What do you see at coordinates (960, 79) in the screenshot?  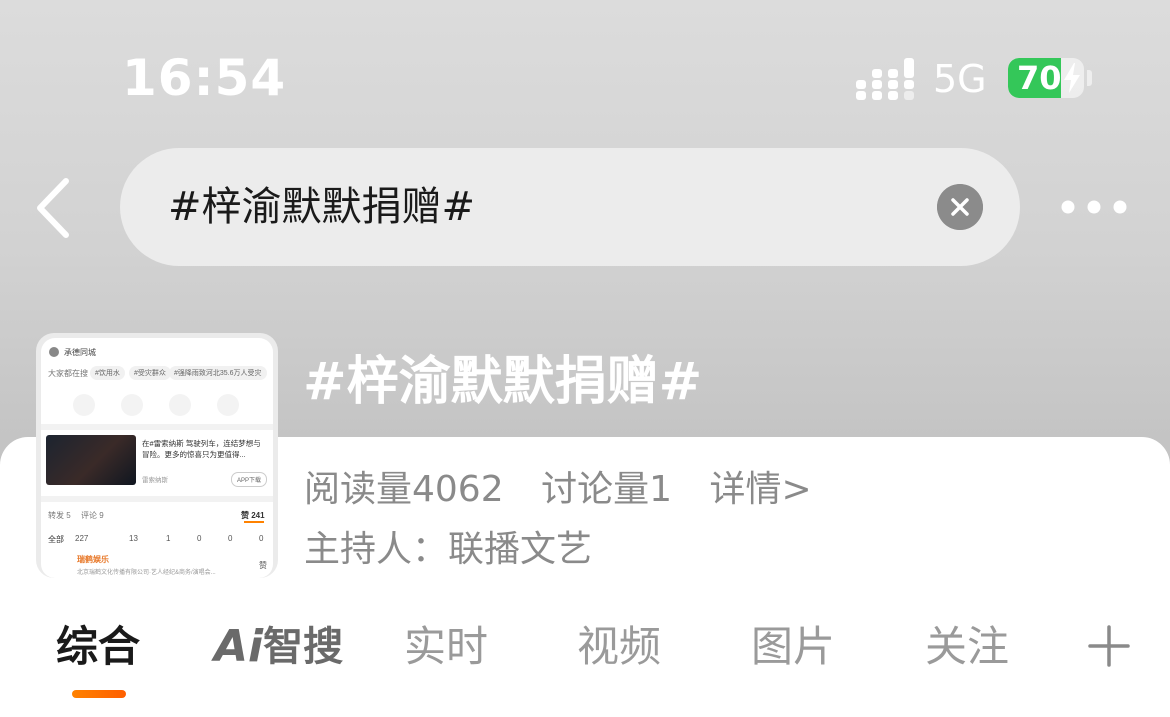 I see `network-type: 5G` at bounding box center [960, 79].